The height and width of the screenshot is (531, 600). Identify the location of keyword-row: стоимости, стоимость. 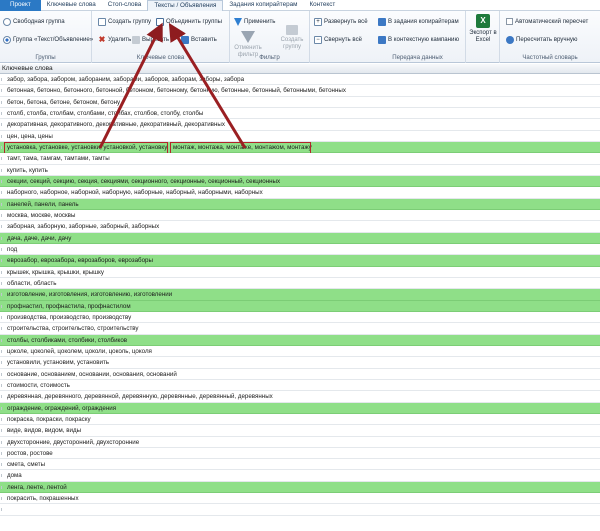
(300, 385).